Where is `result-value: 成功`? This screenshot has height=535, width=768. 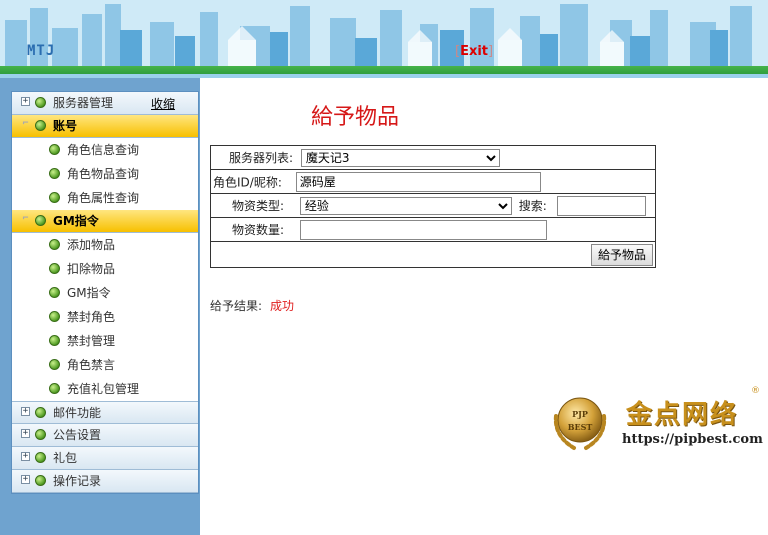 result-value: 成功 is located at coordinates (282, 306).